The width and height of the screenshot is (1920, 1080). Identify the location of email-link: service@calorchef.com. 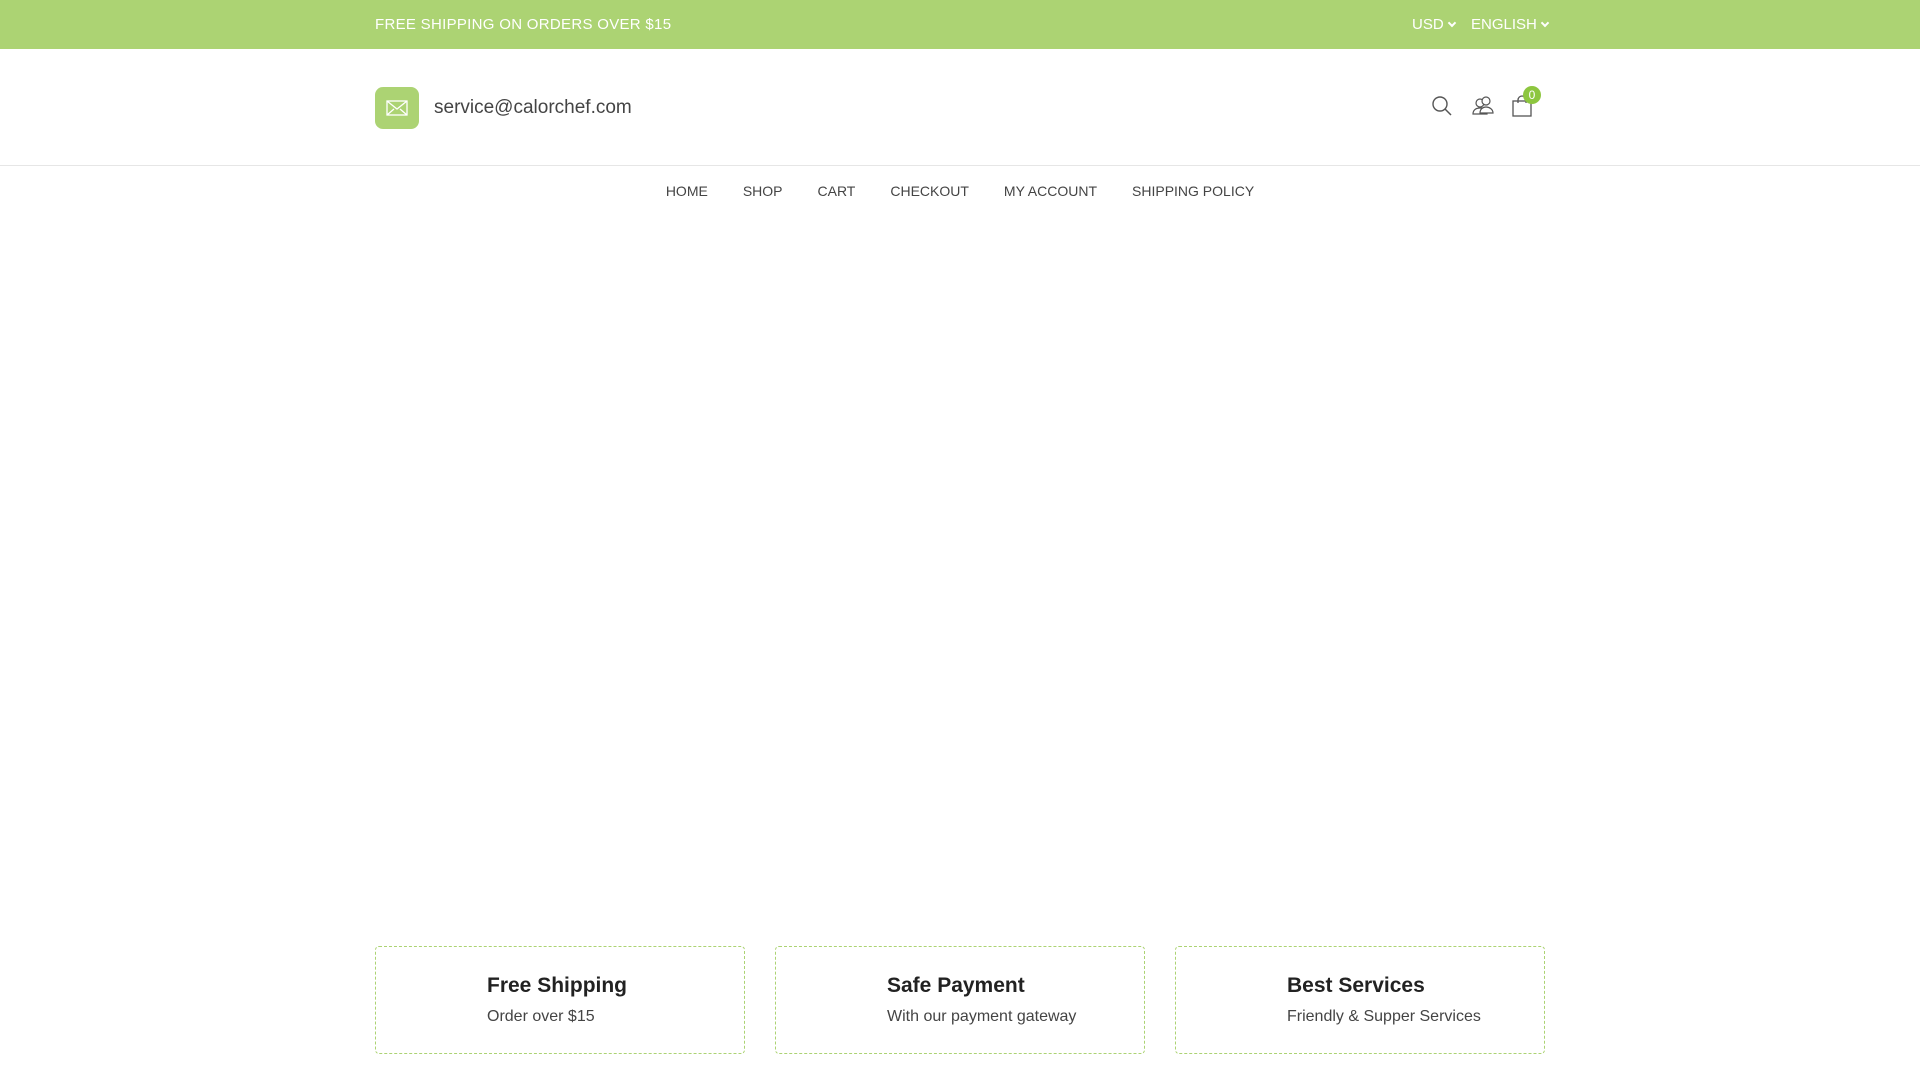
(533, 108).